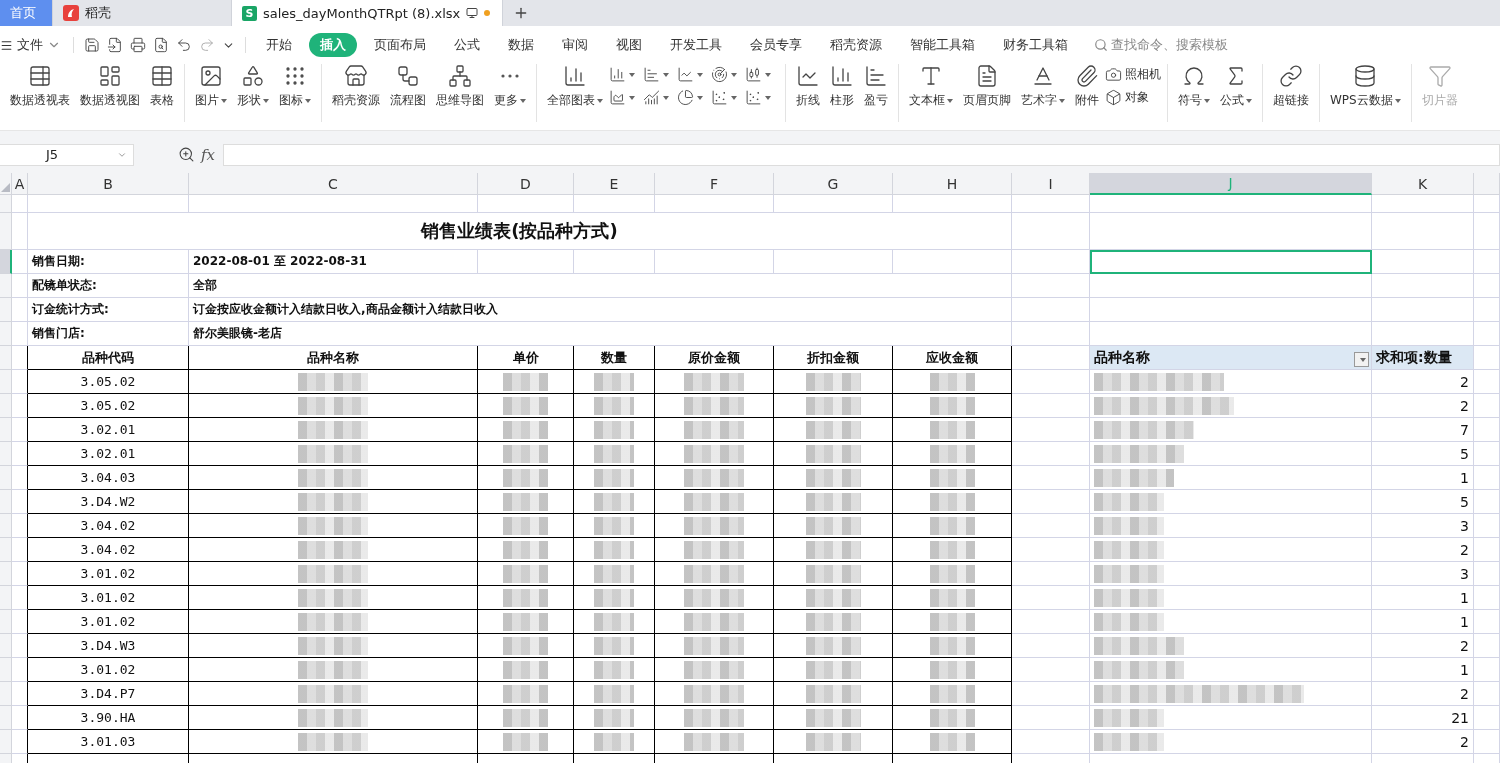 This screenshot has height=763, width=1500. What do you see at coordinates (931, 86) in the screenshot?
I see `ribbon-button: 文本框` at bounding box center [931, 86].